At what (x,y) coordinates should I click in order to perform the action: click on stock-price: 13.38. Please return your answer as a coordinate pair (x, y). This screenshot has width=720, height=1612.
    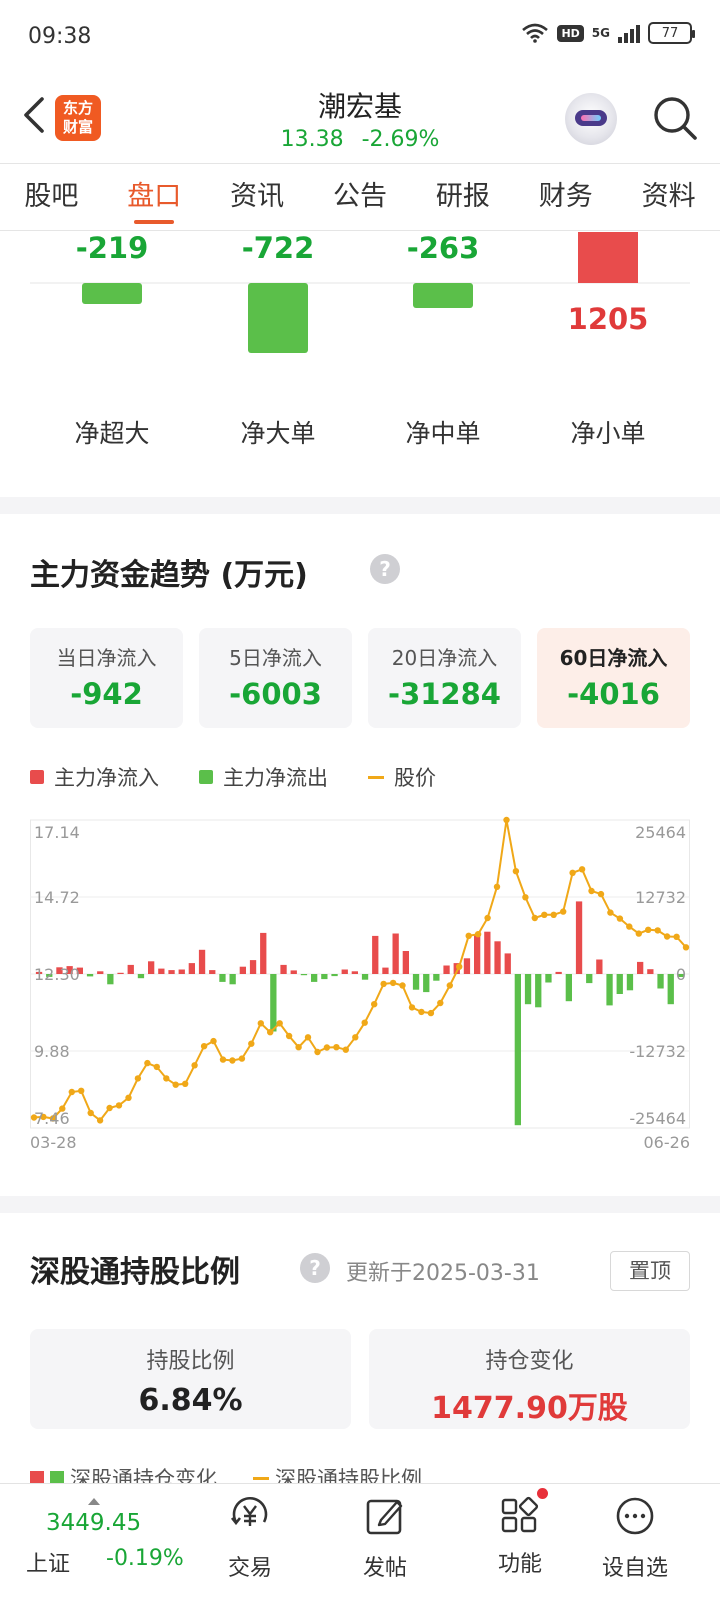
    Looking at the image, I should click on (312, 139).